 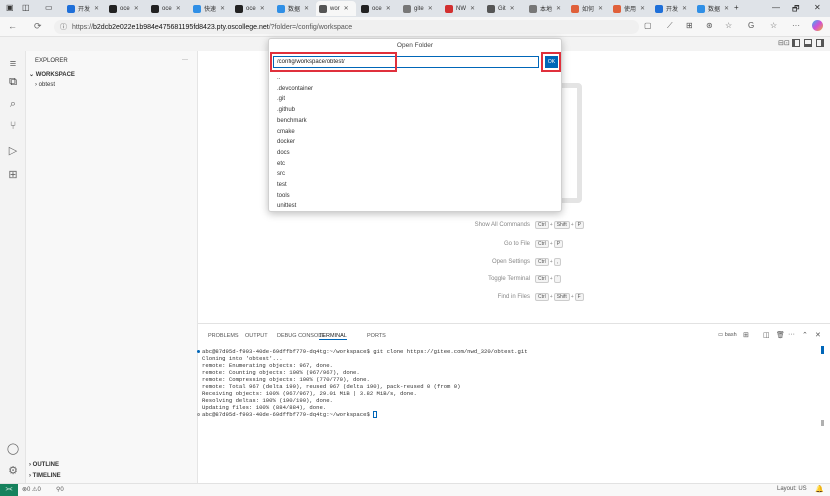 I want to click on remote-indicator: ><, so click(x=9, y=490).